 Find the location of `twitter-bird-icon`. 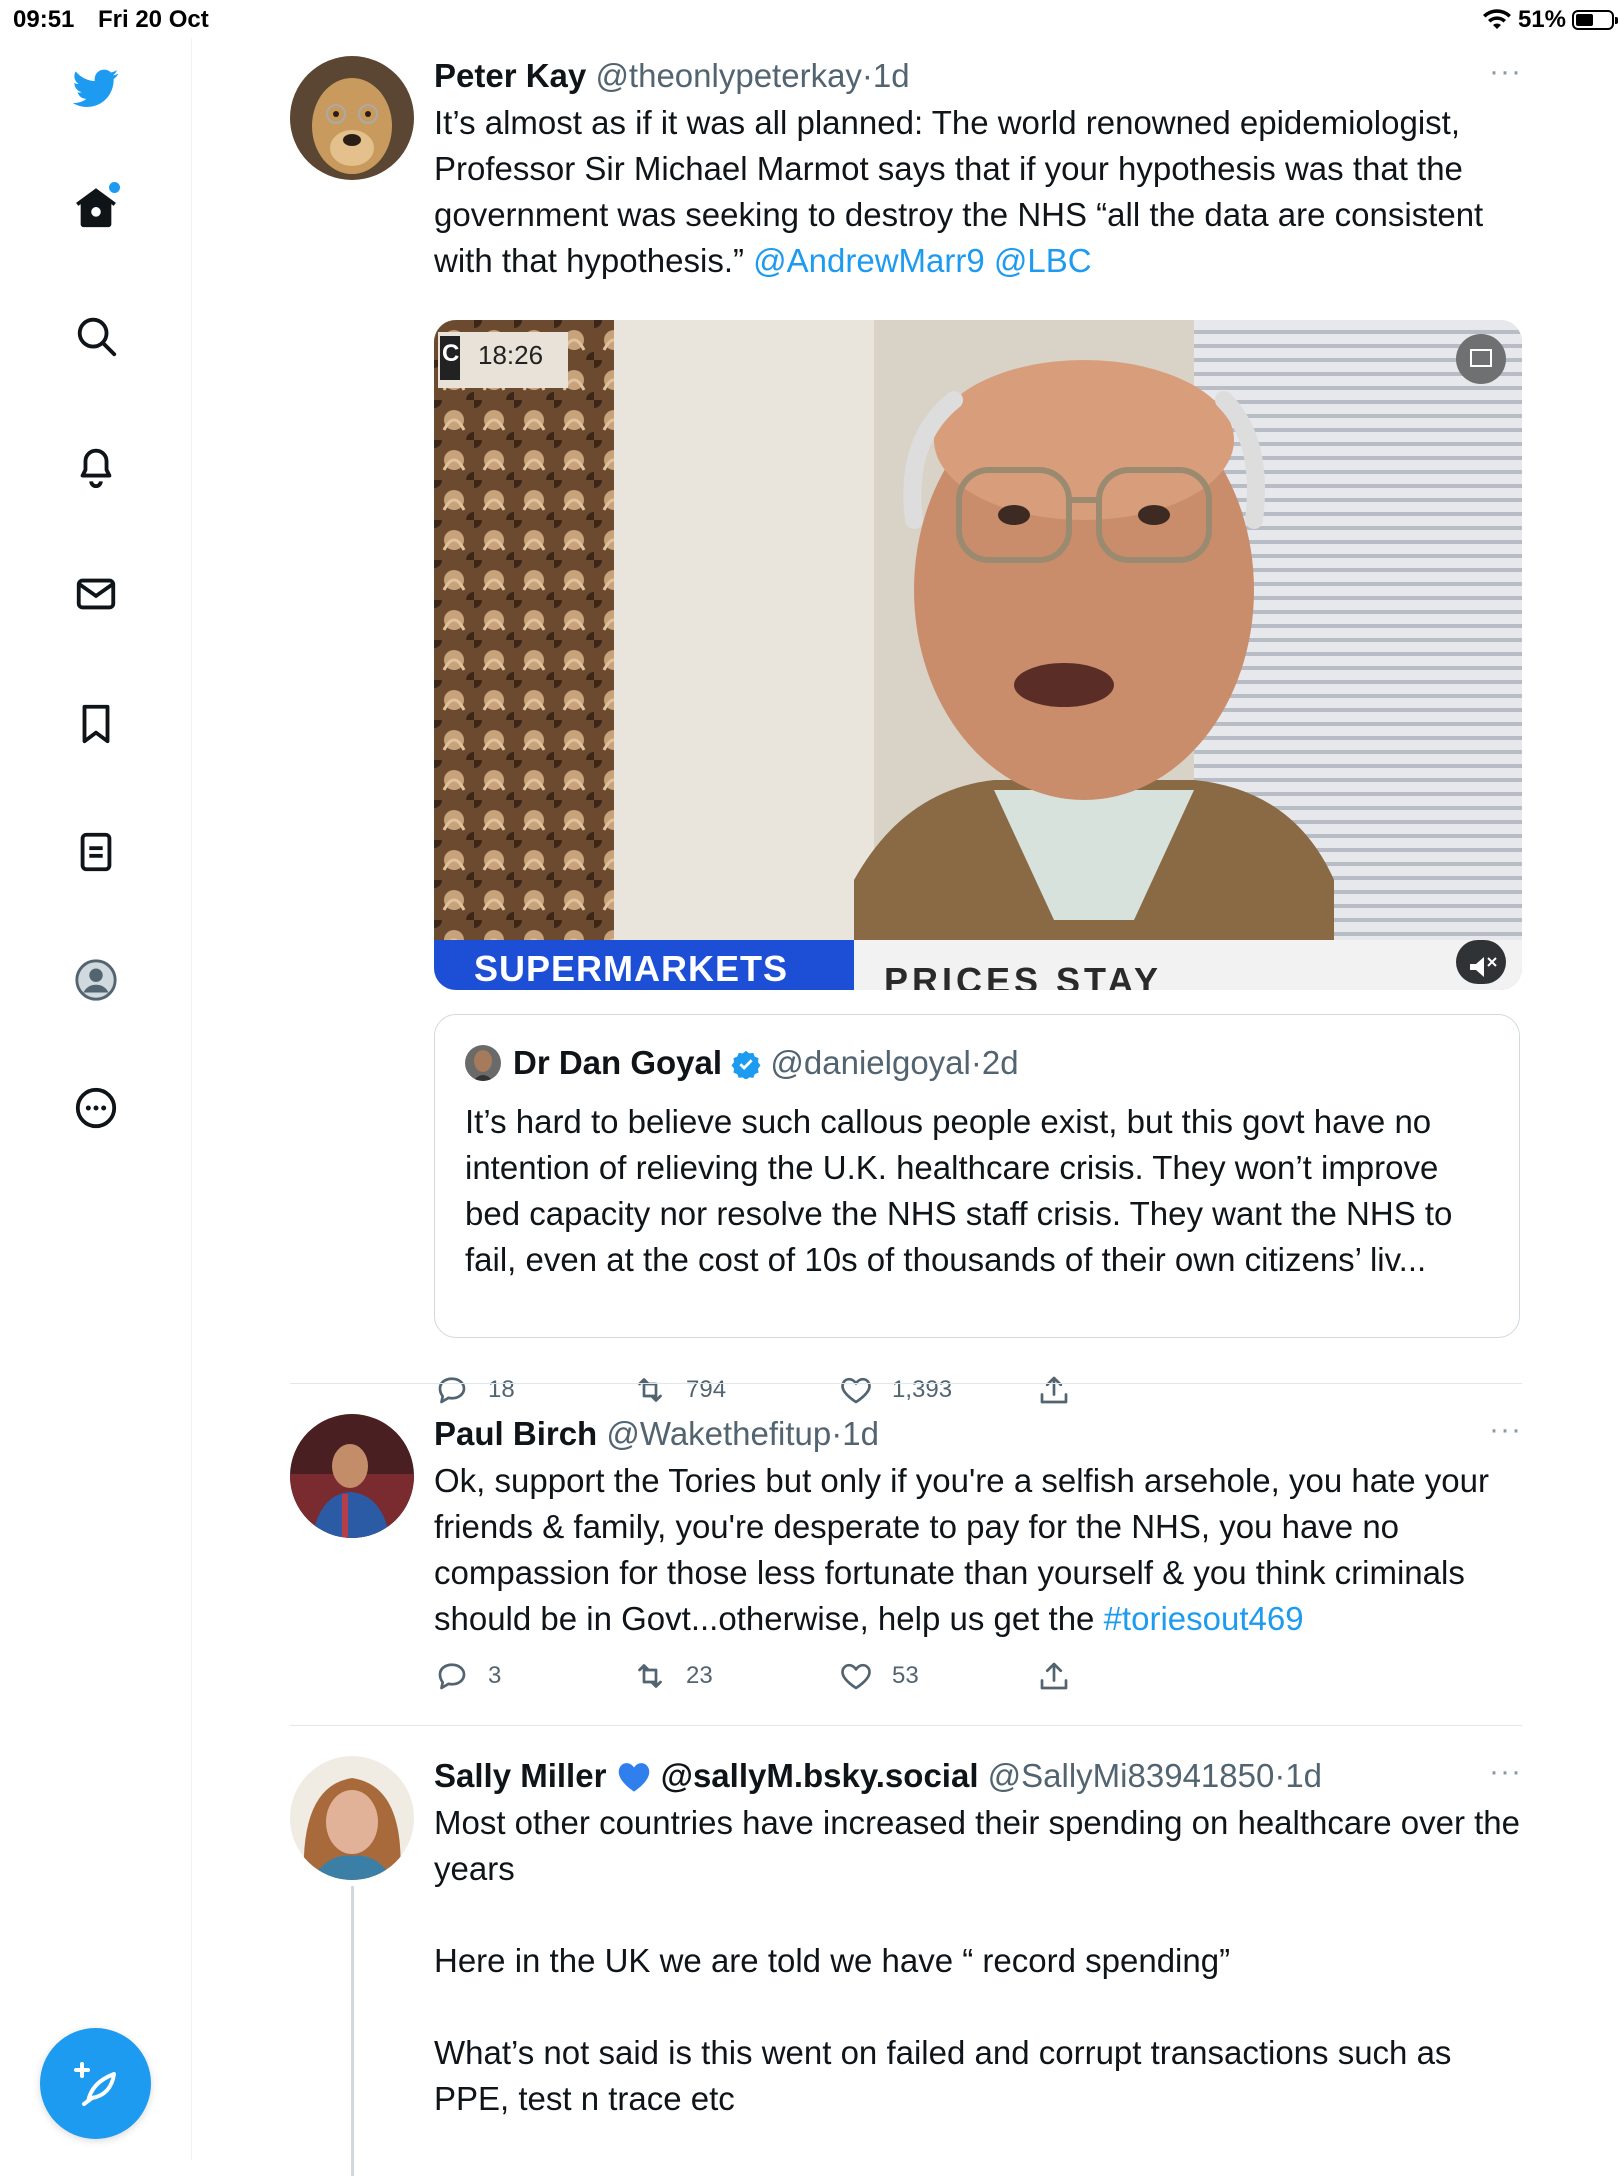

twitter-bird-icon is located at coordinates (96, 88).